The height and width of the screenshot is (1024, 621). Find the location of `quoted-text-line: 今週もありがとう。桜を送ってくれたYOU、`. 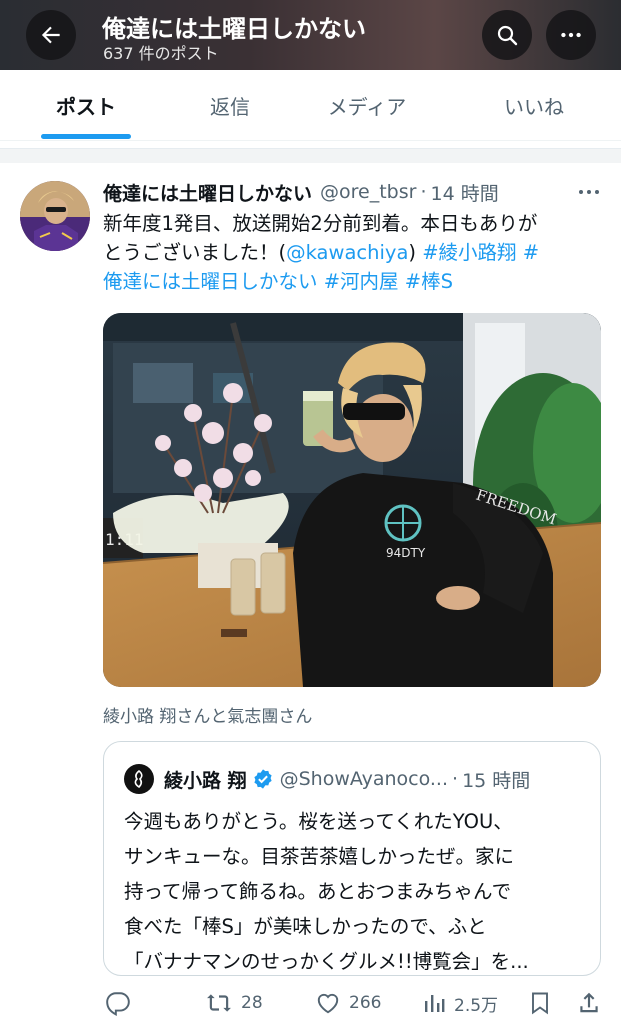

quoted-text-line: 今週もありがとう。桜を送ってくれたYOU、 is located at coordinates (318, 821).